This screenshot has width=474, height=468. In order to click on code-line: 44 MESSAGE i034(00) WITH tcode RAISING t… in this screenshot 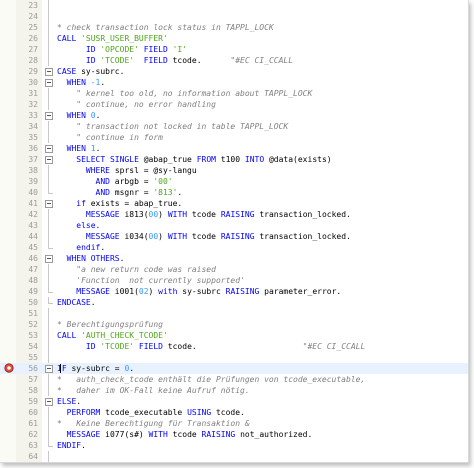, I will do `click(234, 236)`.